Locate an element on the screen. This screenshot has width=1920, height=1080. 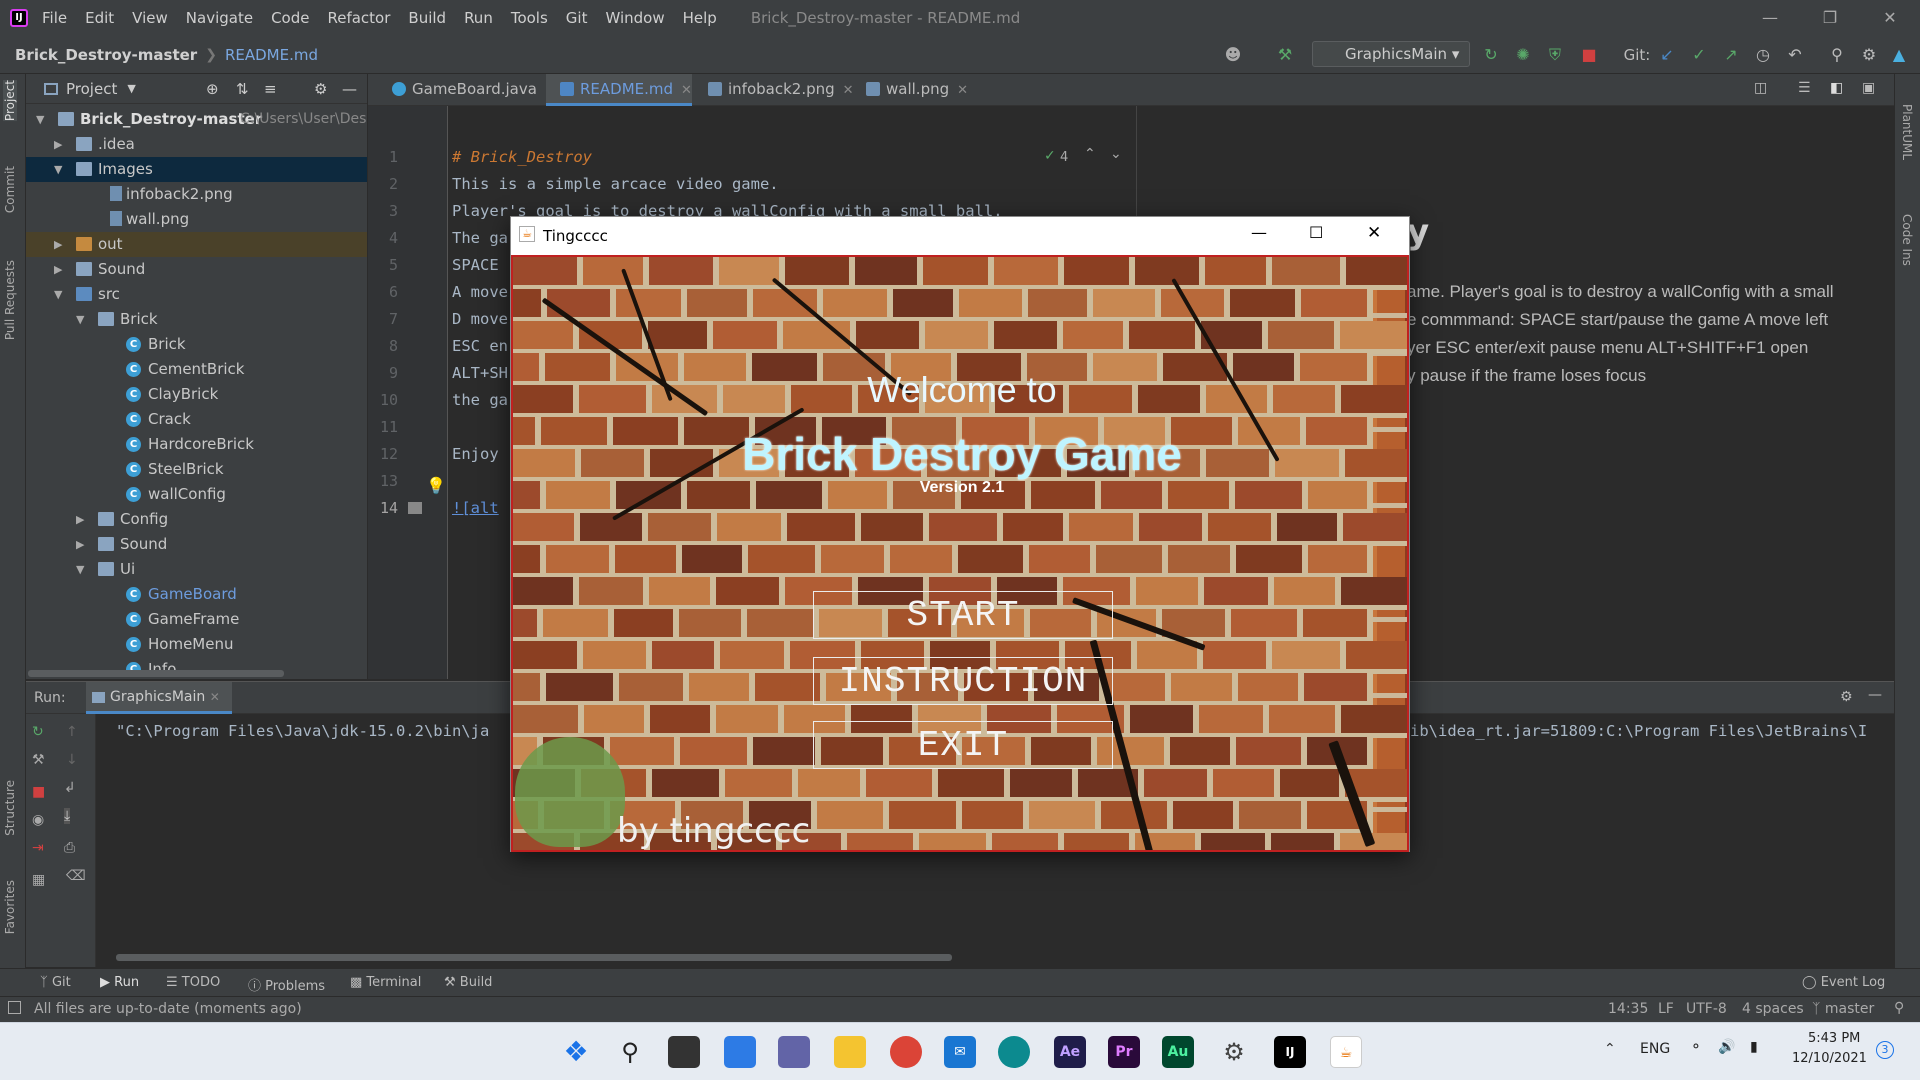
tab-wall-png: wall.png ✕ is located at coordinates (910, 90).